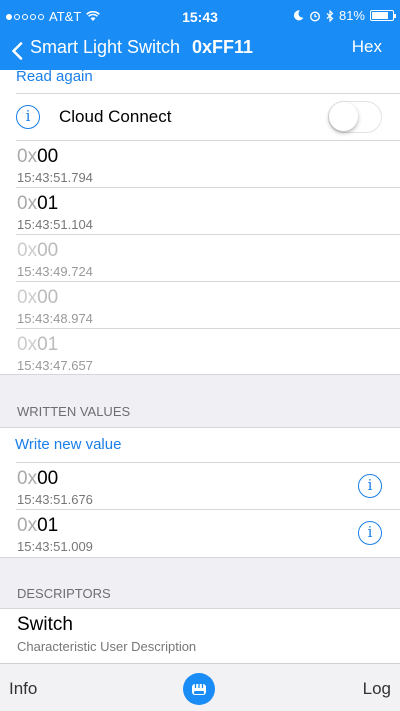  Describe the element at coordinates (55, 365) in the screenshot. I see `read-timestamp: 15:43:47.657` at that location.